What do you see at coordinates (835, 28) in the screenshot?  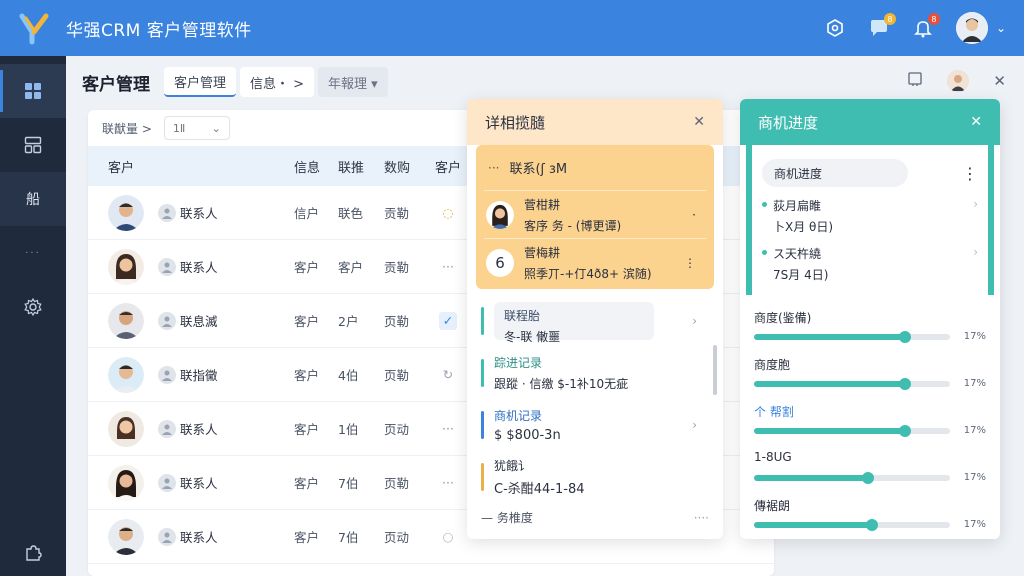 I see `hexagon-settings-icon` at bounding box center [835, 28].